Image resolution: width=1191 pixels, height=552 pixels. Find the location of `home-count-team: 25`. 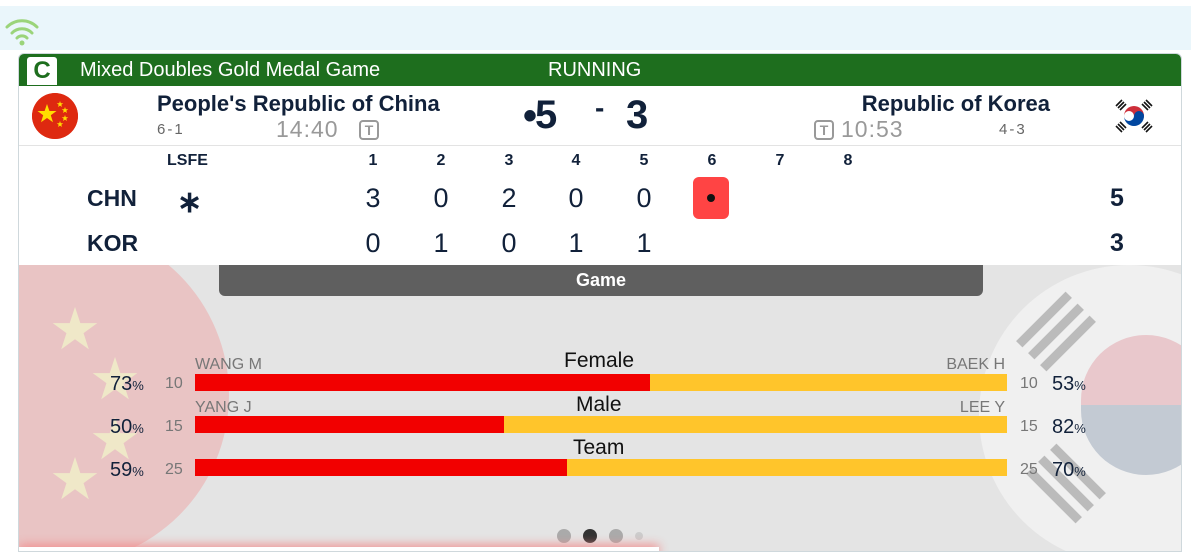

home-count-team: 25 is located at coordinates (174, 469).